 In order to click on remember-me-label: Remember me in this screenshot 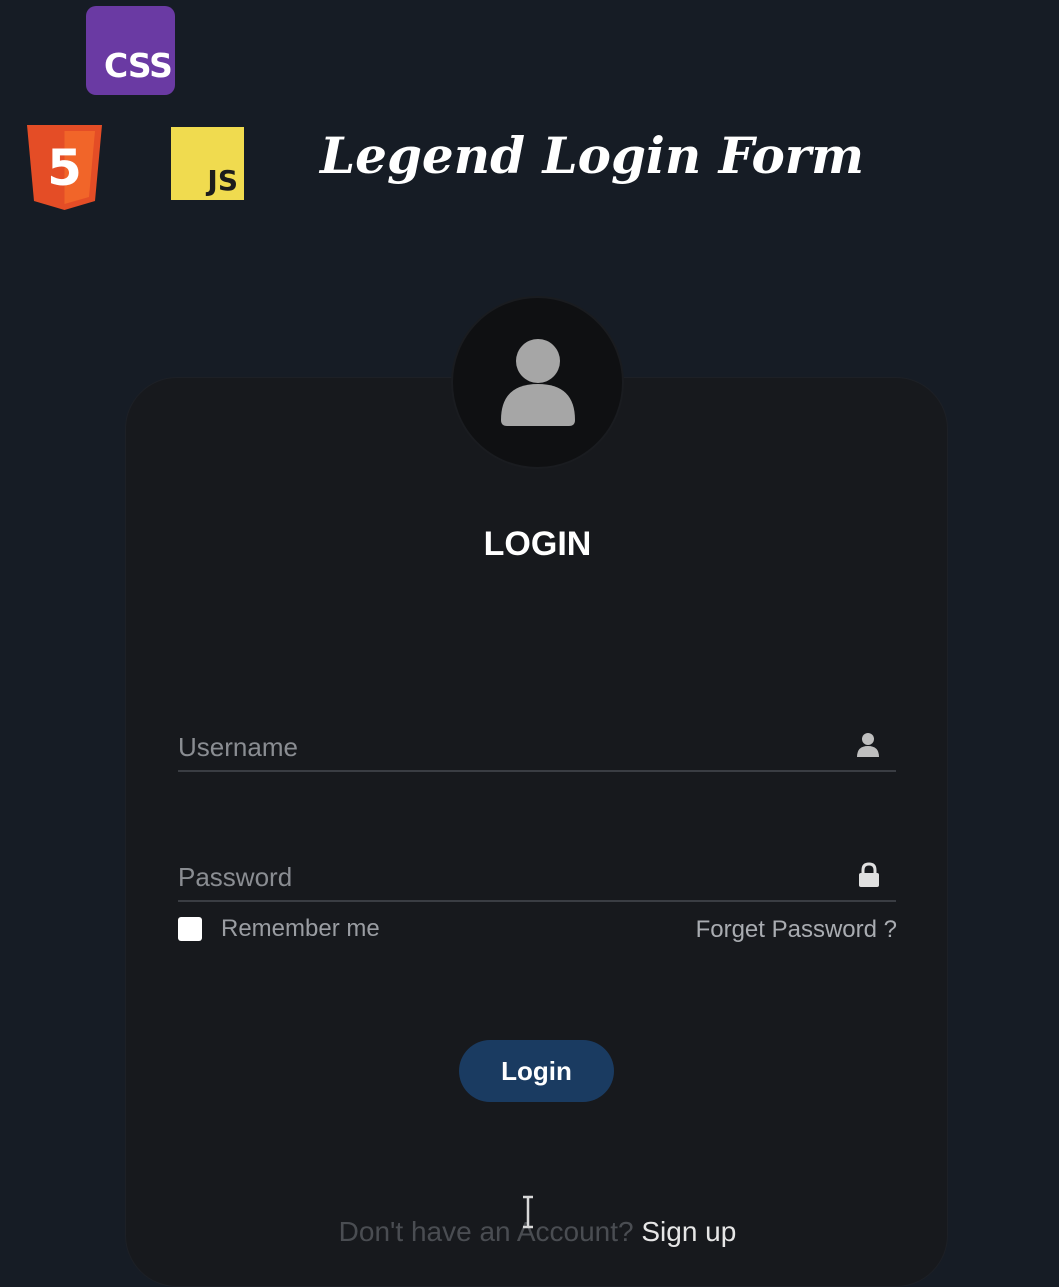, I will do `click(300, 928)`.